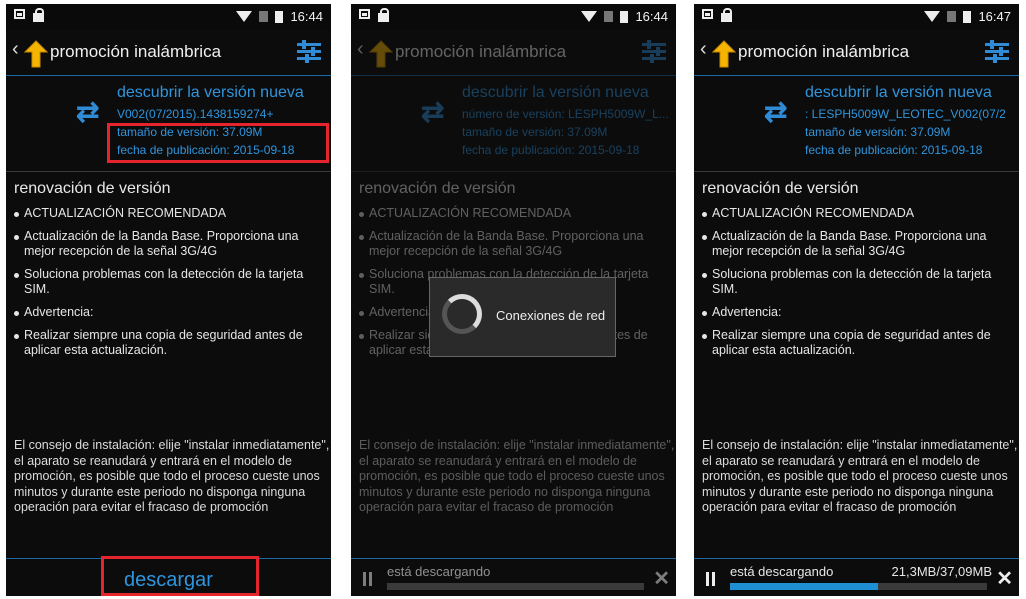 This screenshot has width=1026, height=599. What do you see at coordinates (941, 571) in the screenshot?
I see `download-size: 21,3MB/37,09MB` at bounding box center [941, 571].